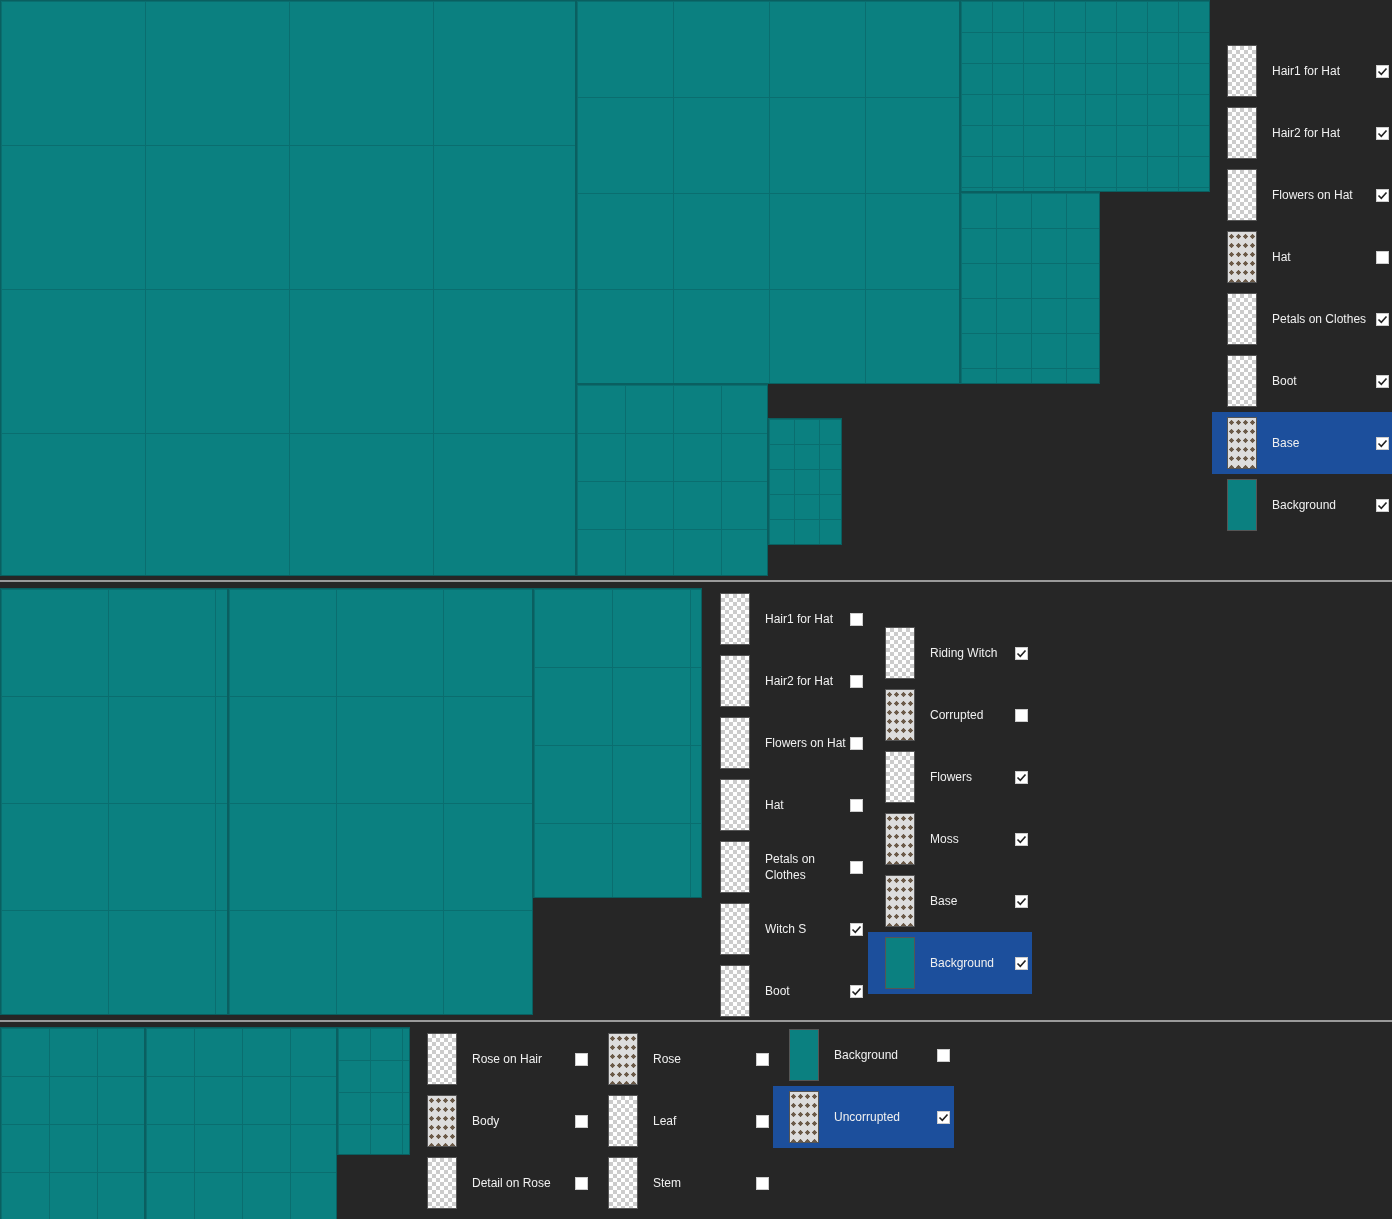  I want to click on layer-name: Detail on Rose, so click(512, 1183).